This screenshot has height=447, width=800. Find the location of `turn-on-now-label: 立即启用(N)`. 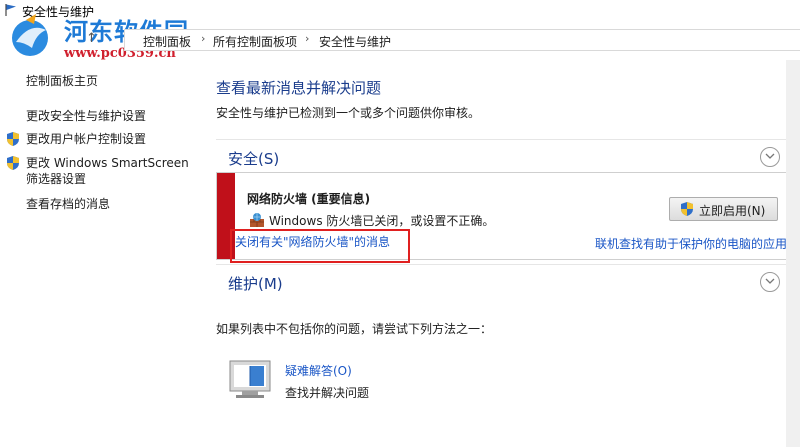

turn-on-now-label: 立即启用(N) is located at coordinates (732, 211).